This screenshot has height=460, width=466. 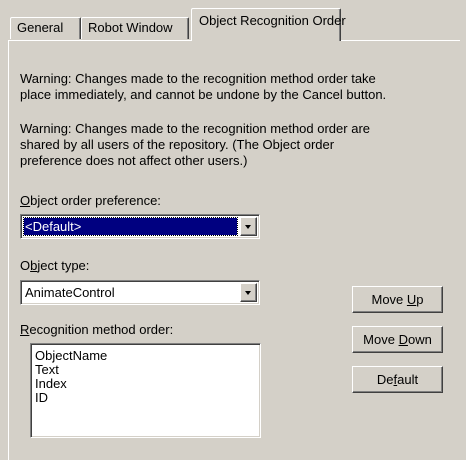 I want to click on object-type-dropdown: AnimateControl, so click(x=140, y=292).